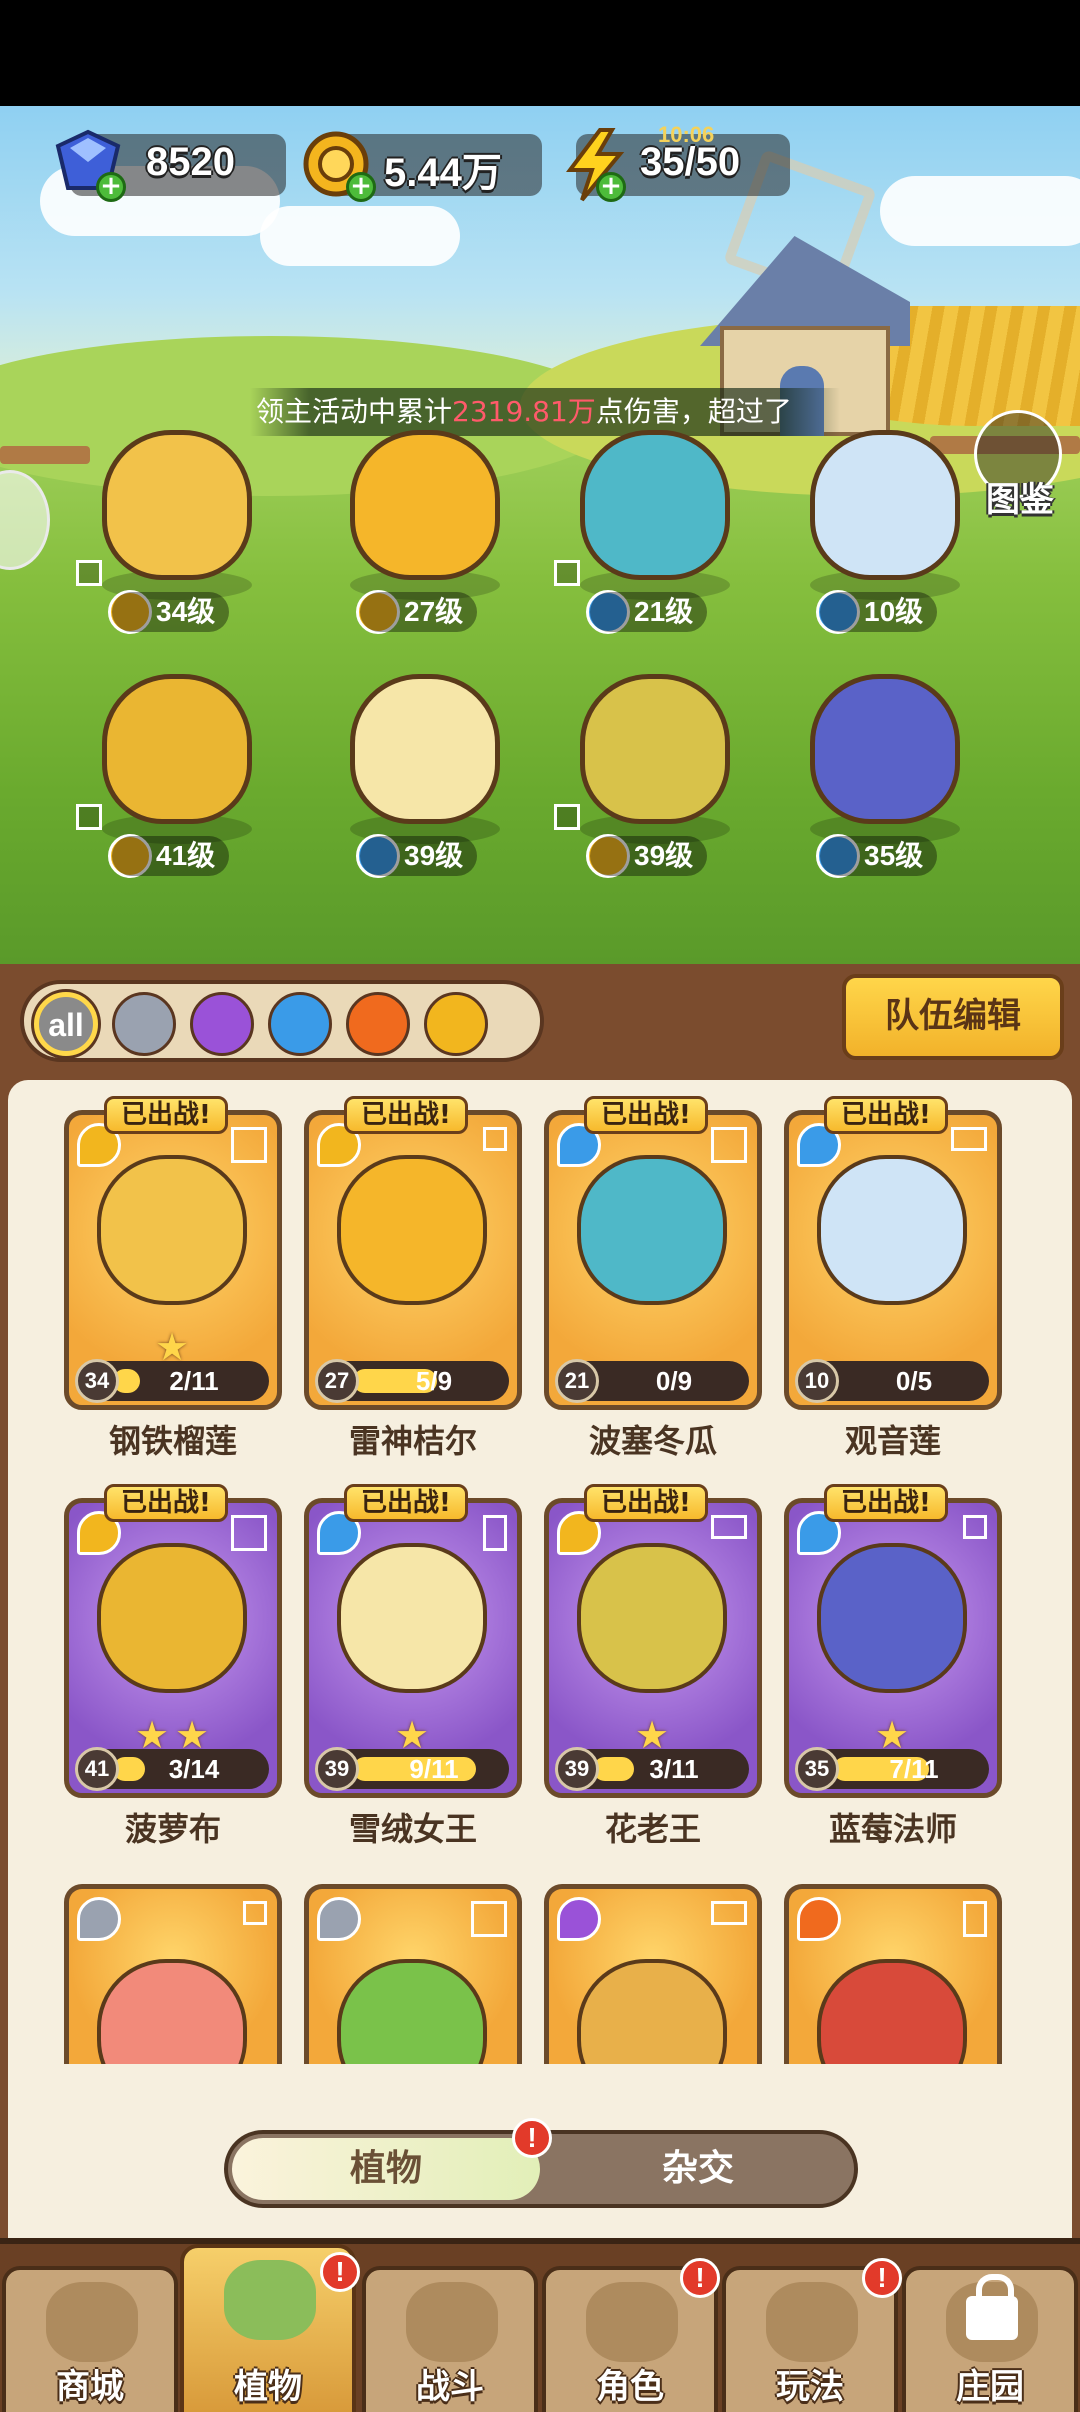 This screenshot has height=2412, width=1080. I want to click on character-icon, so click(632, 2322).